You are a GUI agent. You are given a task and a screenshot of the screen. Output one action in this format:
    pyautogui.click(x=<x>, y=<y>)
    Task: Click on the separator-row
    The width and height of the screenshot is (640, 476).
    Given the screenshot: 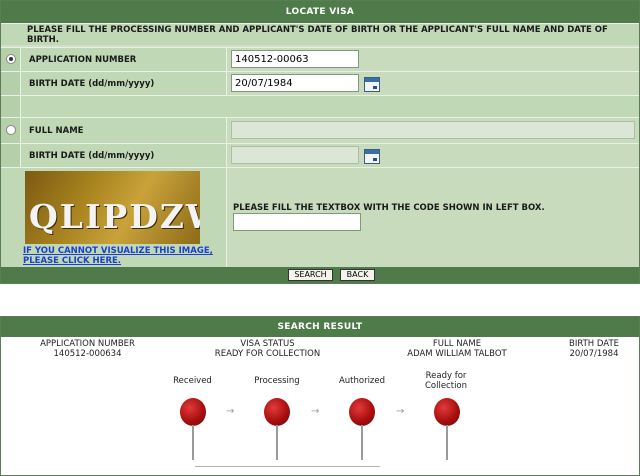 What is the action you would take?
    pyautogui.click(x=320, y=106)
    